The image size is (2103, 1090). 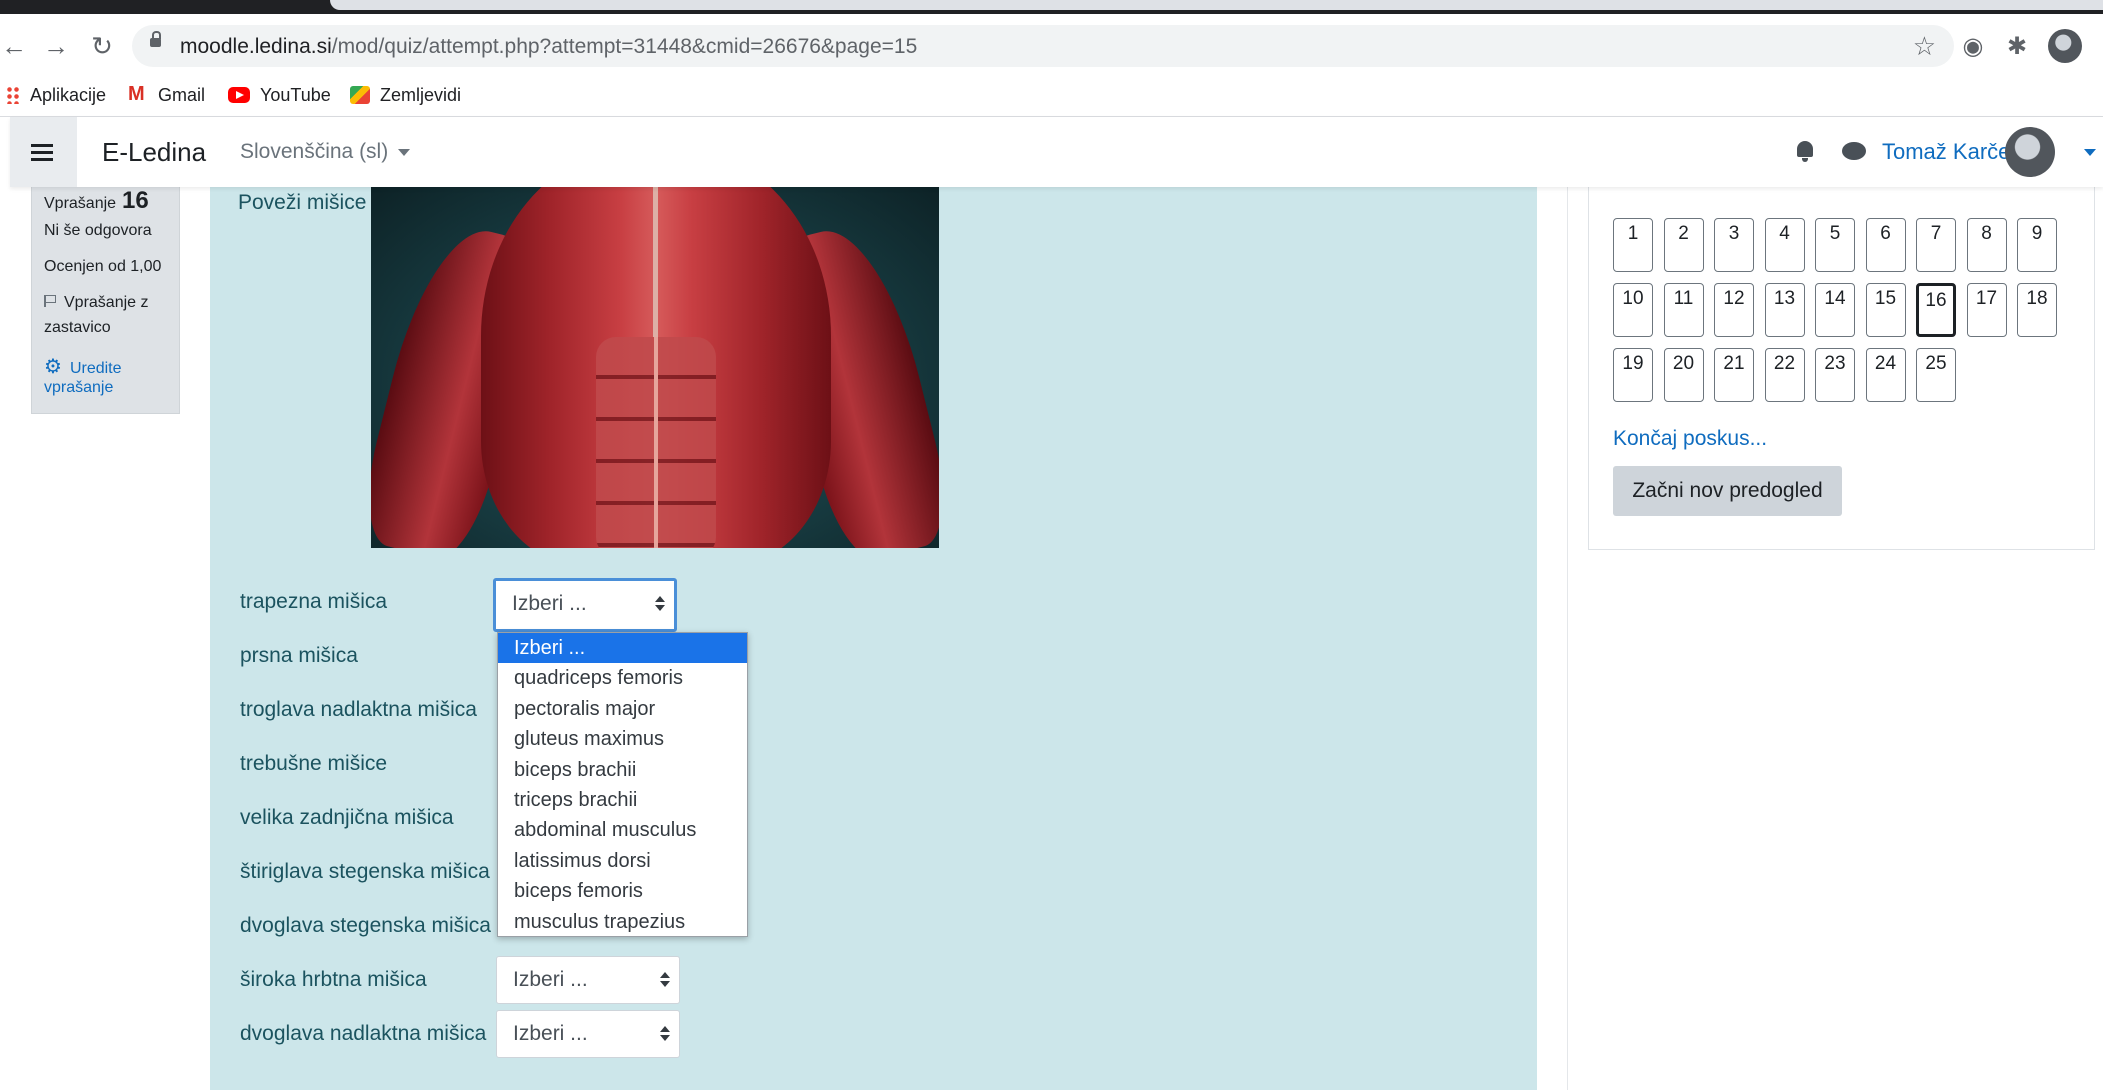 I want to click on question-number: Vprašanje 16, so click(x=96, y=201).